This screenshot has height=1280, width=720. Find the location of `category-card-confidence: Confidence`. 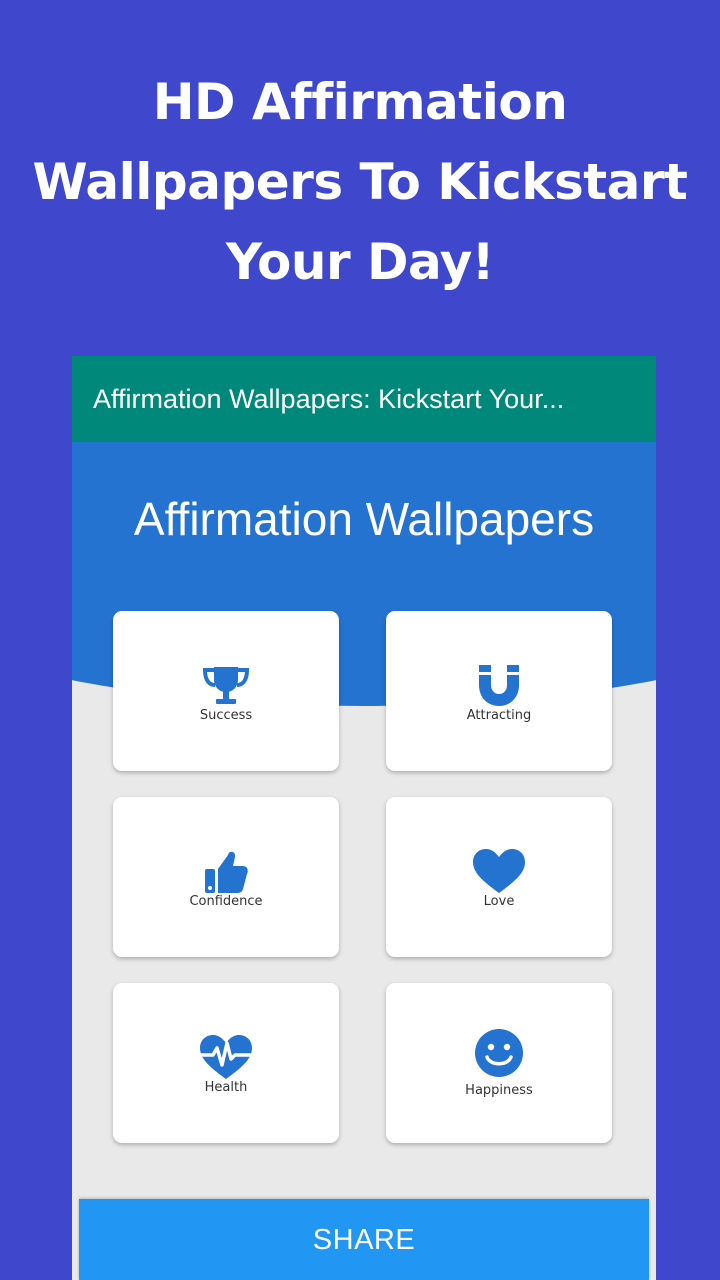

category-card-confidence: Confidence is located at coordinates (226, 877).